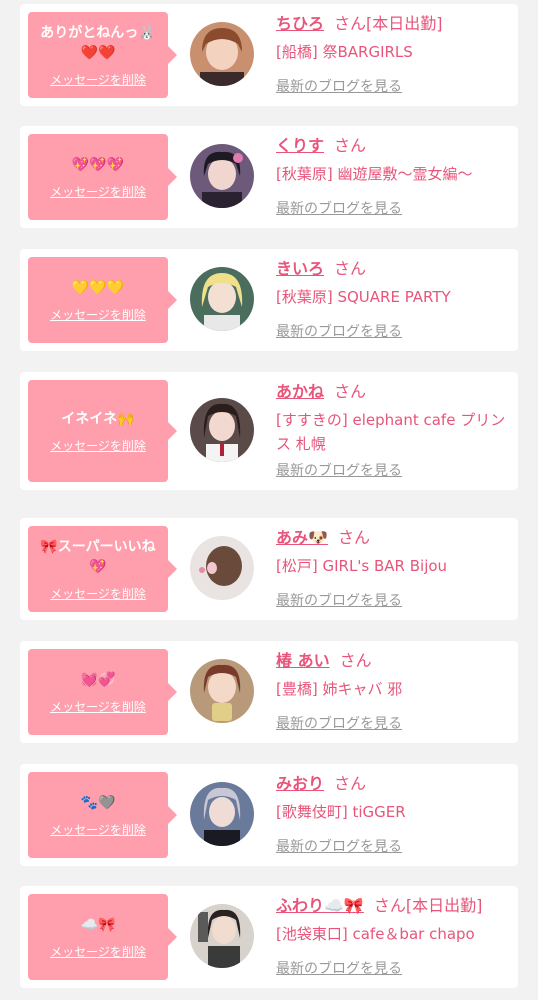  Describe the element at coordinates (363, 297) in the screenshot. I see `shop-name: [秋葉原] SQUARE PARTY` at that location.